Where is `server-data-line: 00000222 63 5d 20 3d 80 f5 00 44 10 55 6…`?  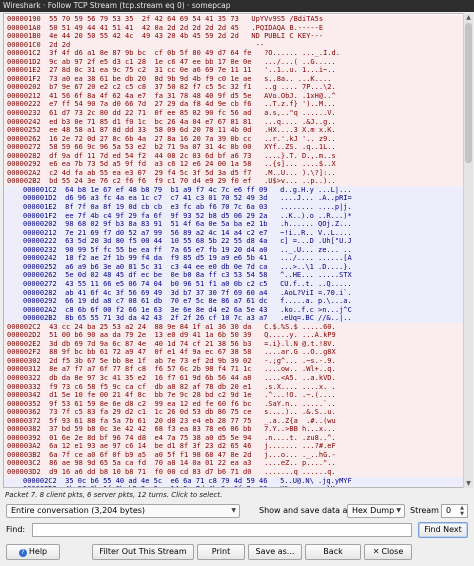 server-data-line: 00000222 63 5d 20 3d 80 f5 00 44 10 55 6… is located at coordinates (233, 241).